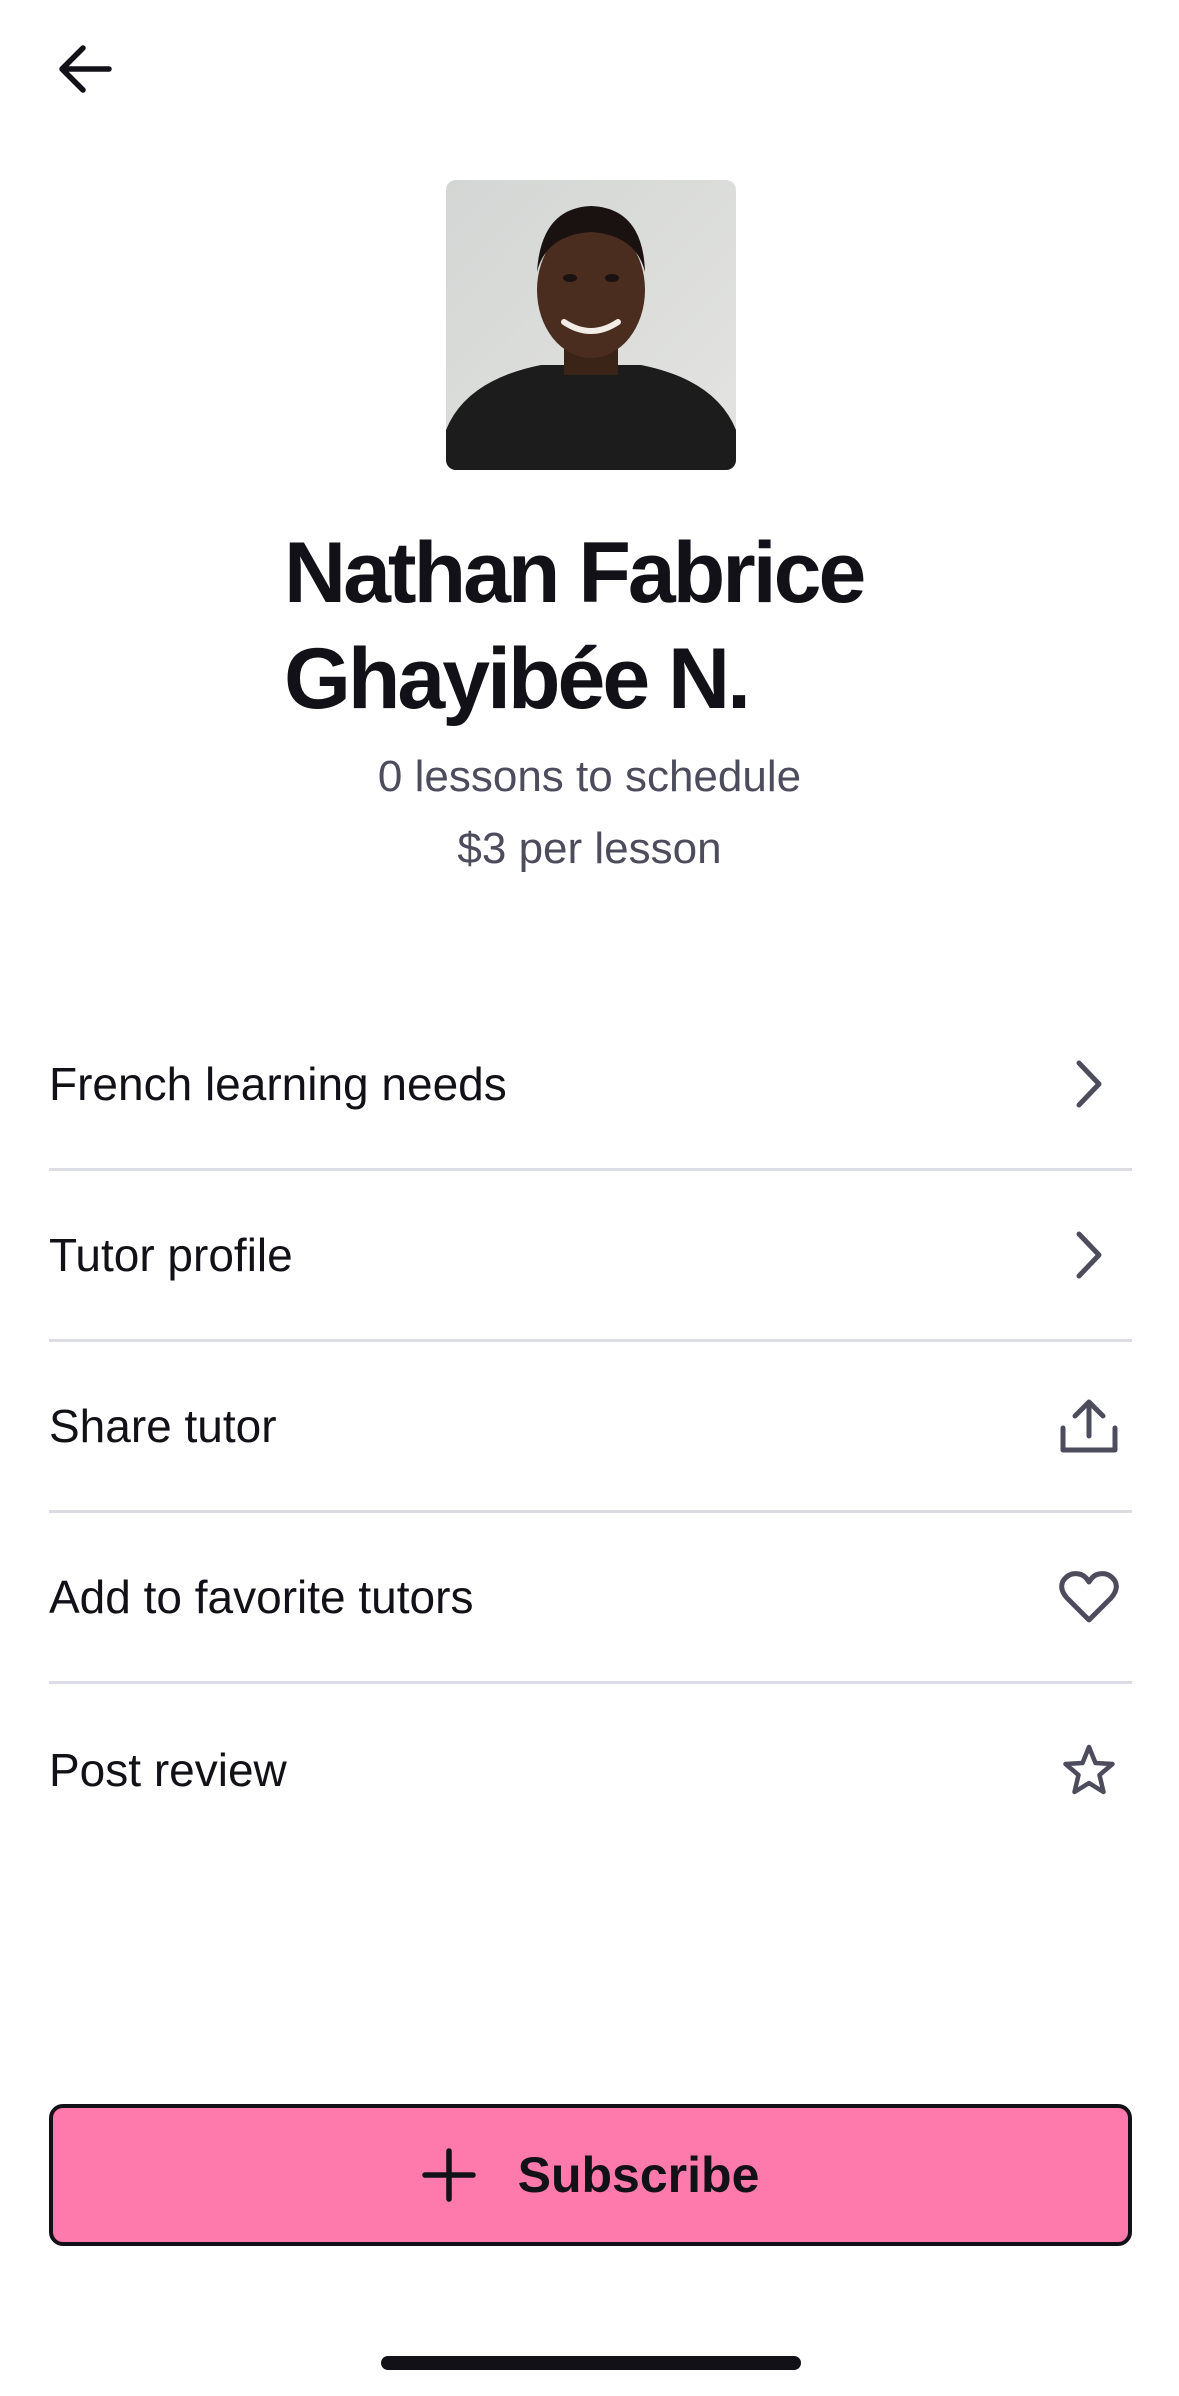 Image resolution: width=1179 pixels, height=2396 pixels. I want to click on tutor-name: Nathan Fabrice Ghayibée N., so click(575, 626).